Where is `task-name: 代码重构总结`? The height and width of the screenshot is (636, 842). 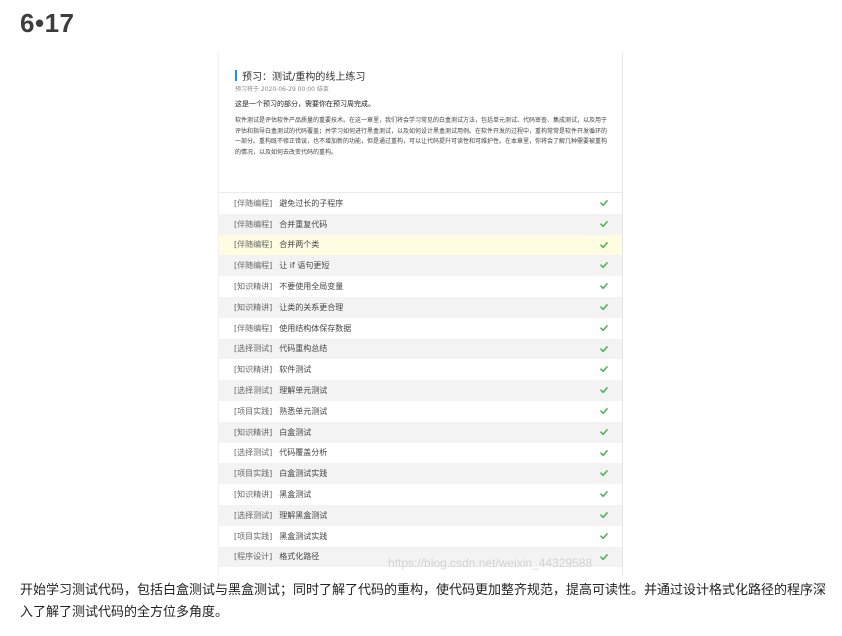 task-name: 代码重构总结 is located at coordinates (303, 348).